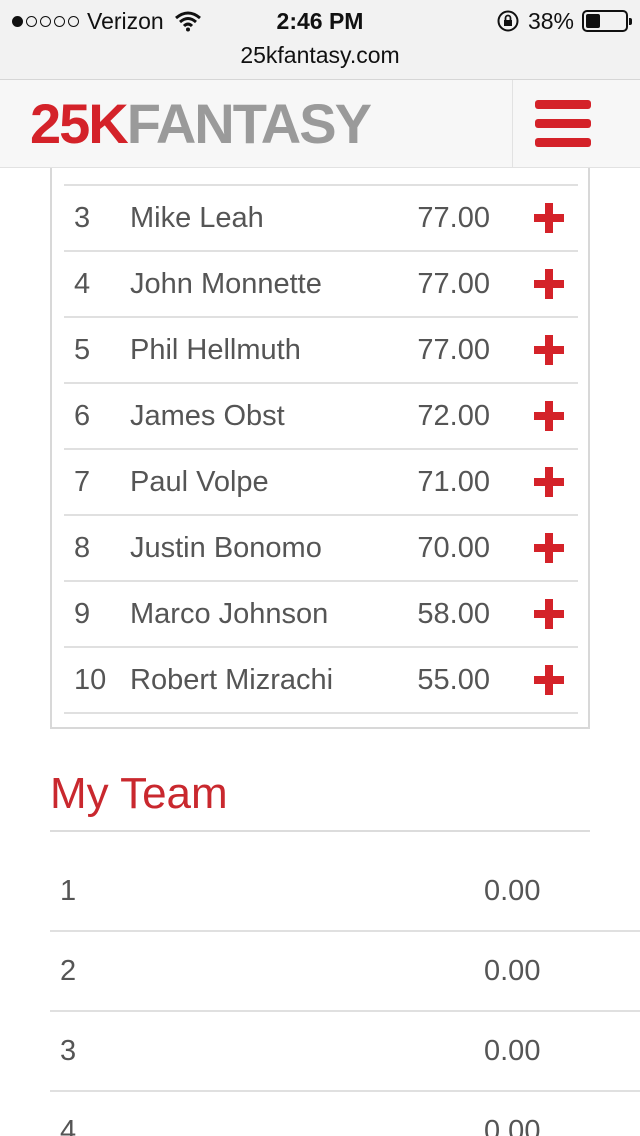 This screenshot has width=640, height=1136. I want to click on player-row: 4 John Monnette 77.00, so click(321, 285).